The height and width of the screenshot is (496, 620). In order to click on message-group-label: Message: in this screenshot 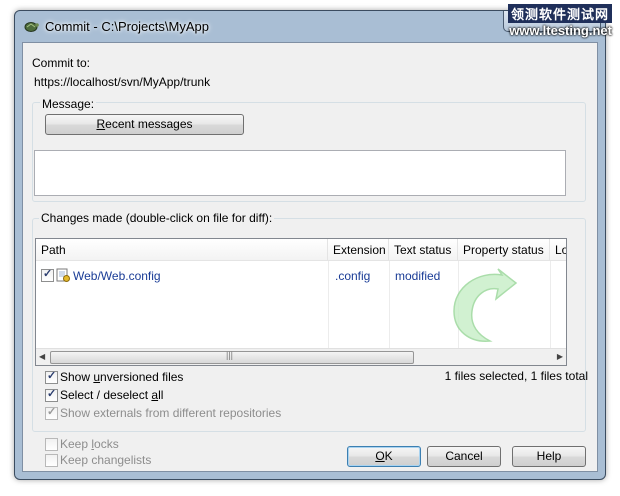, I will do `click(68, 104)`.